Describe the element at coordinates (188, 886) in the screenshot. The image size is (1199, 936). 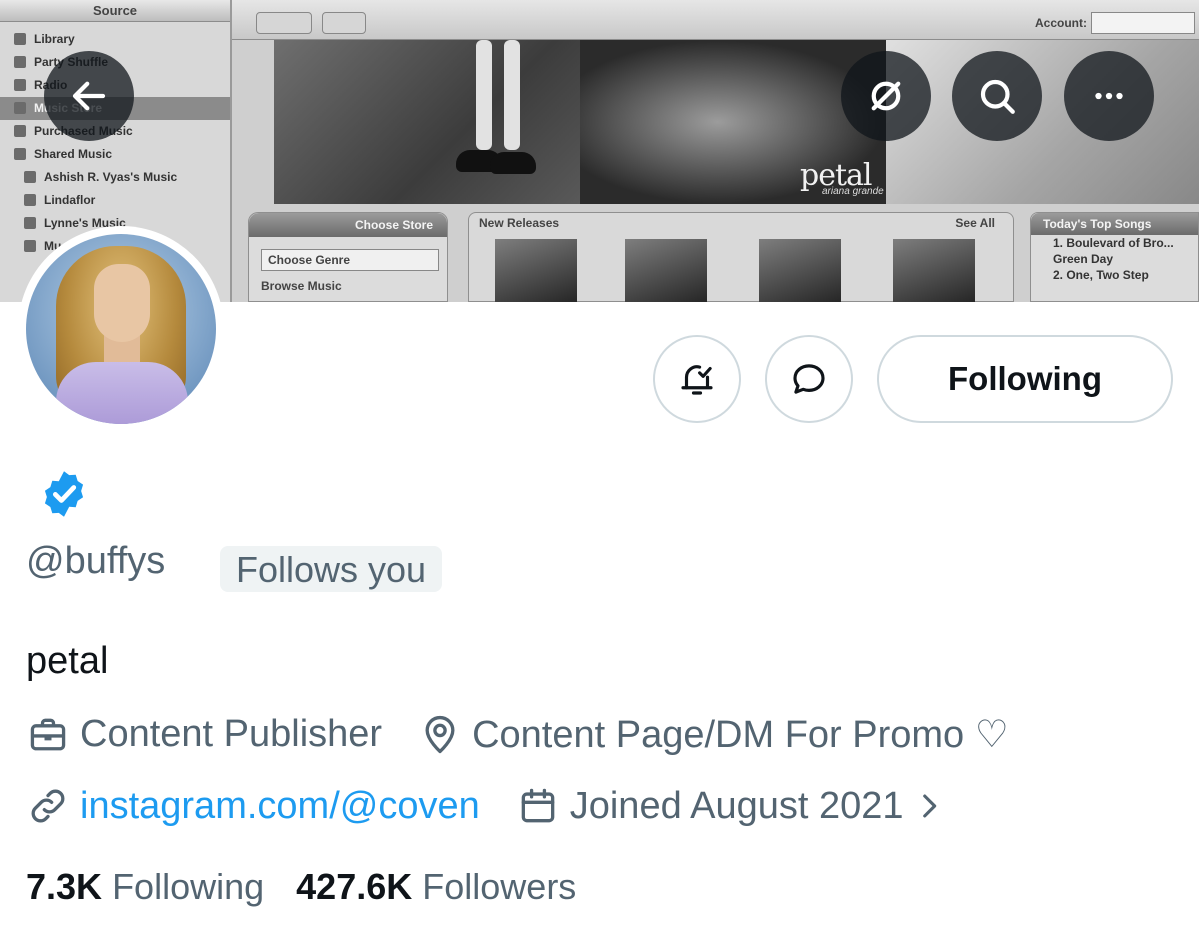
I see `following-label: Following` at that location.